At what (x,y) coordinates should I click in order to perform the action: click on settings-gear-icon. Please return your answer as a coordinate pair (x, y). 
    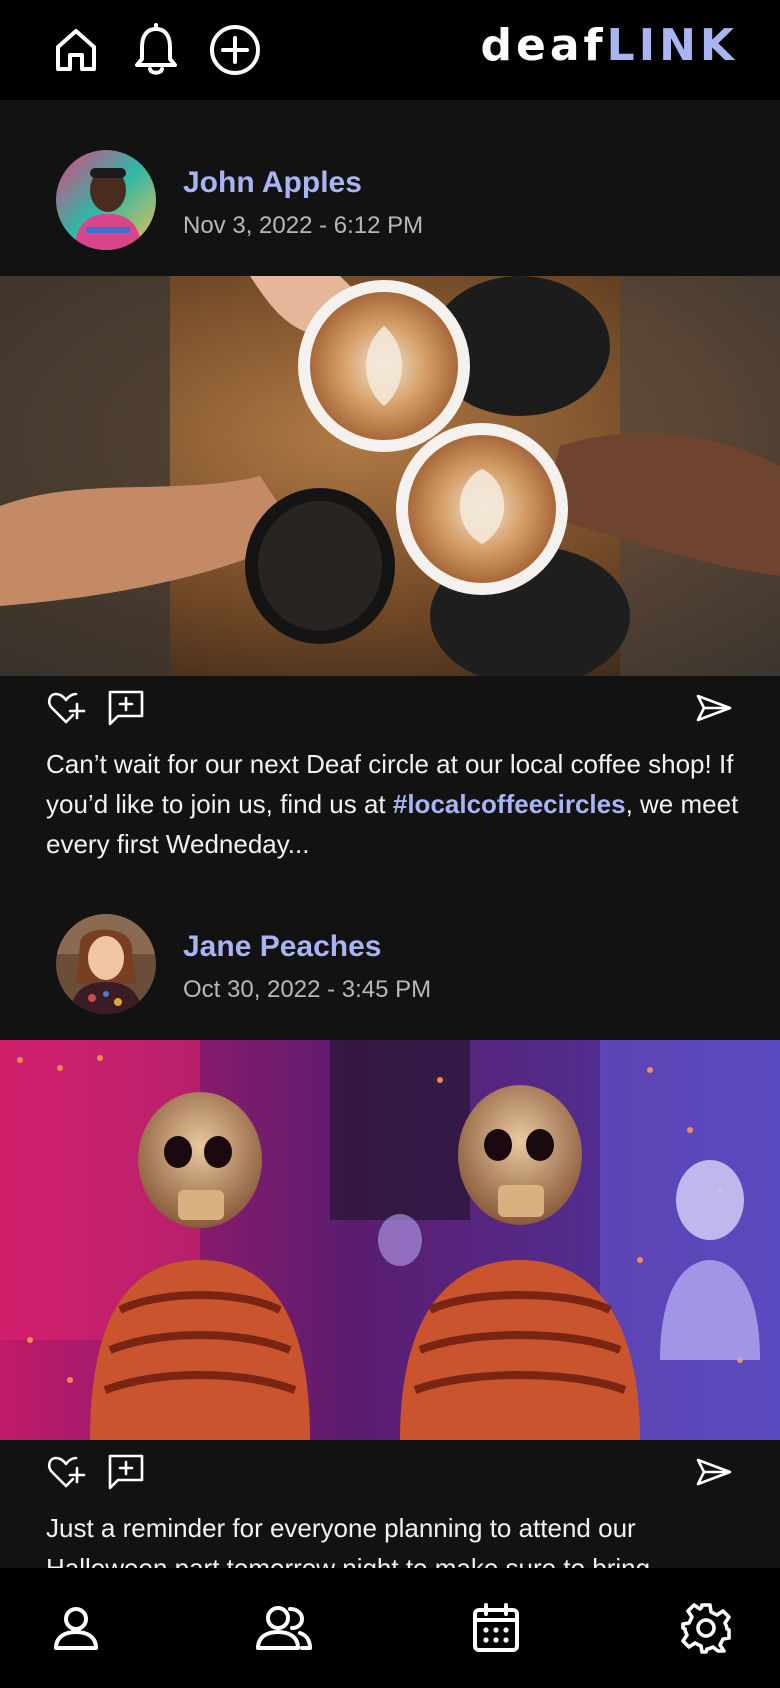
    Looking at the image, I should click on (706, 1628).